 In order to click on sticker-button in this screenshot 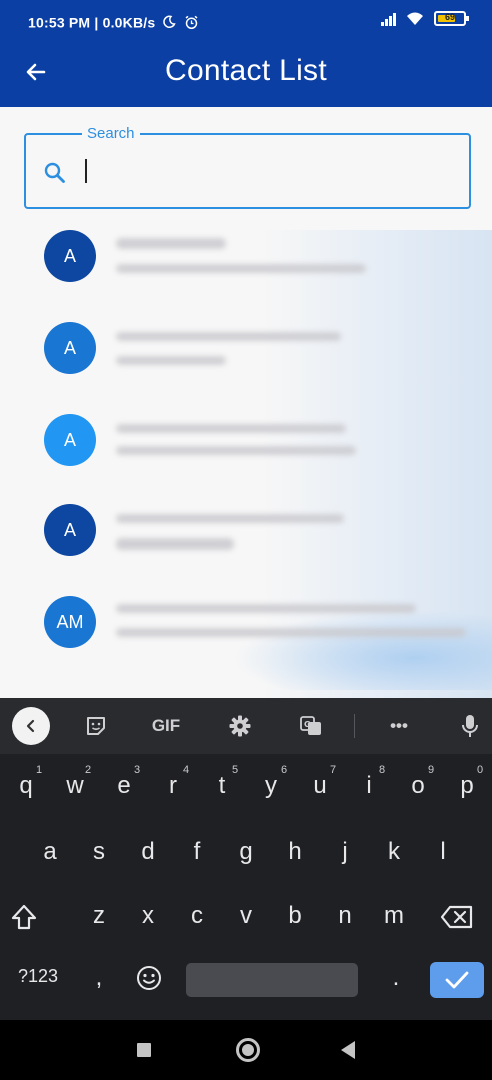, I will do `click(96, 726)`.